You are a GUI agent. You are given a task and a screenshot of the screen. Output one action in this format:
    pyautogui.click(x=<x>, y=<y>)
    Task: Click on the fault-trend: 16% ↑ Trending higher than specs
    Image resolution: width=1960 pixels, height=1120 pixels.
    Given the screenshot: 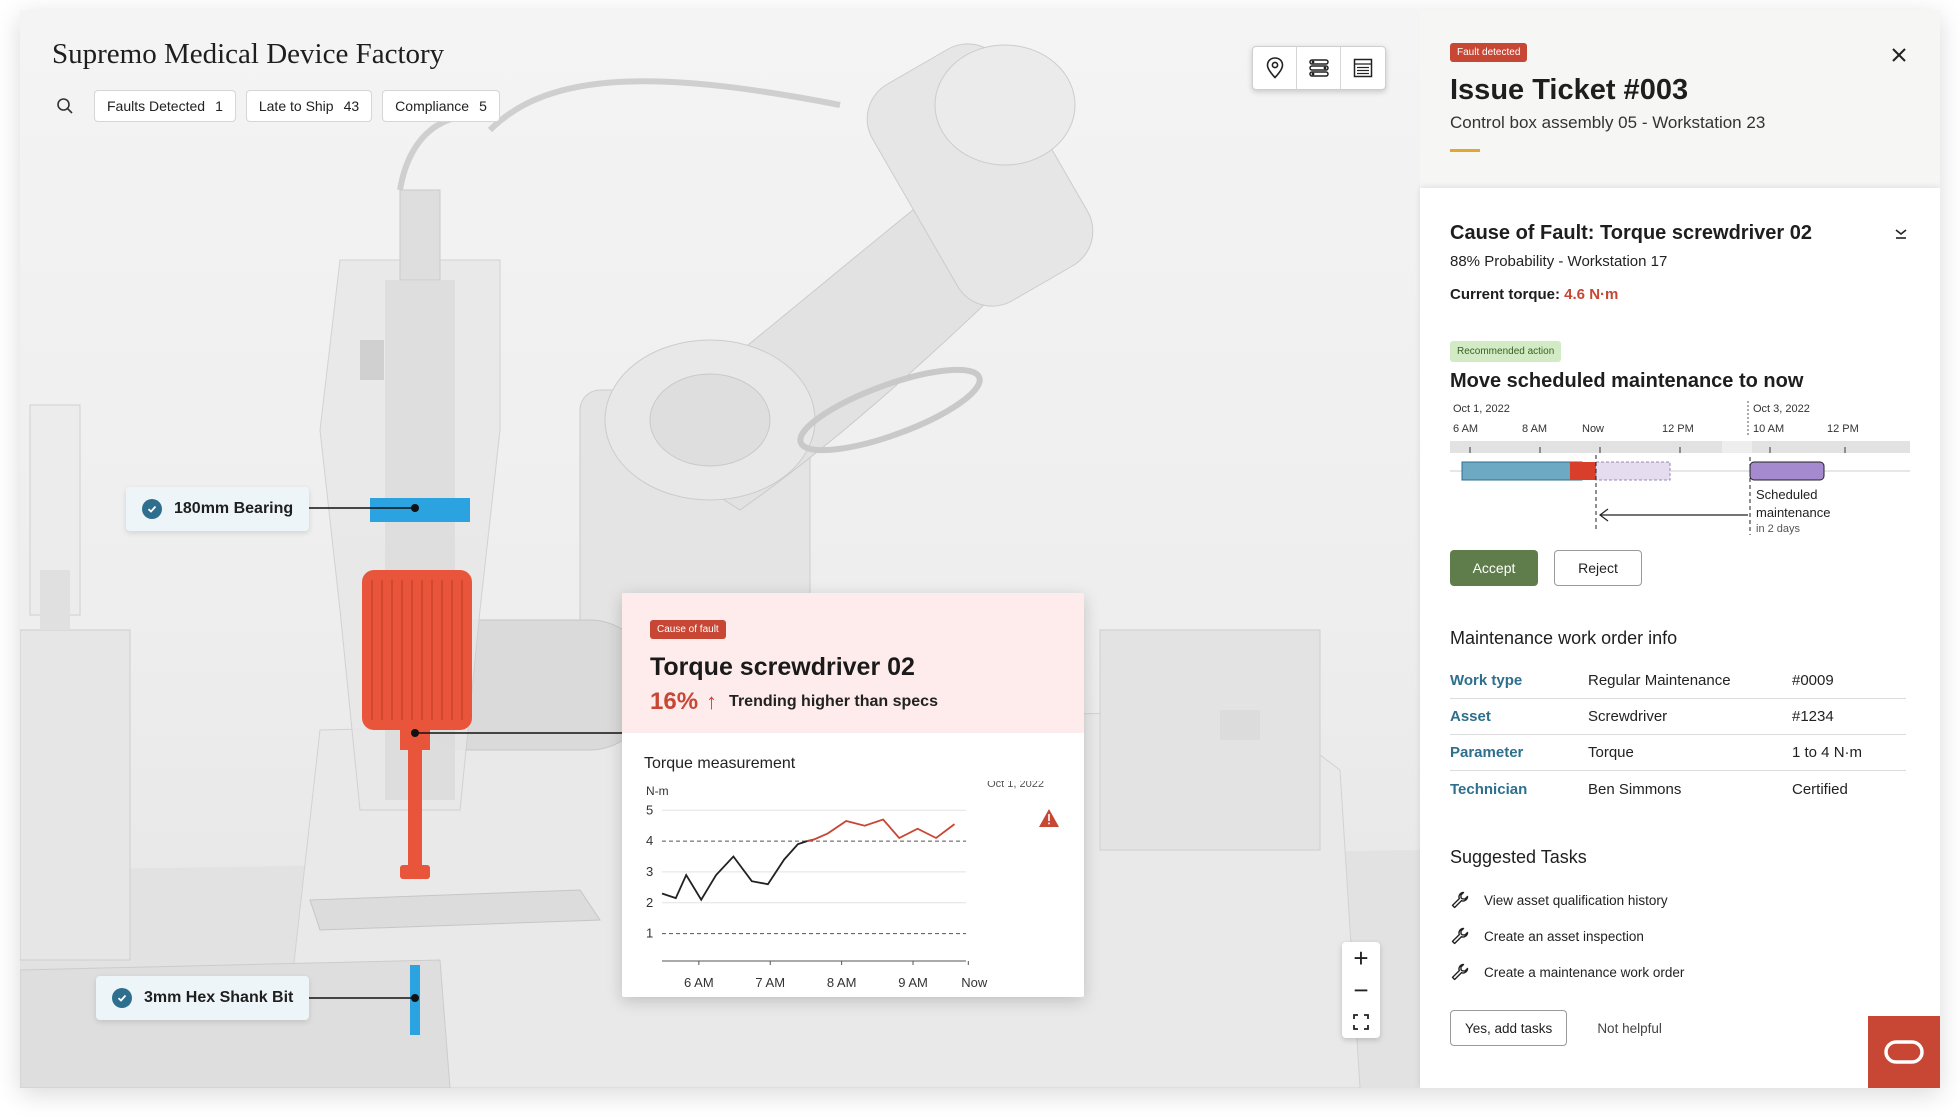 What is the action you would take?
    pyautogui.click(x=853, y=702)
    